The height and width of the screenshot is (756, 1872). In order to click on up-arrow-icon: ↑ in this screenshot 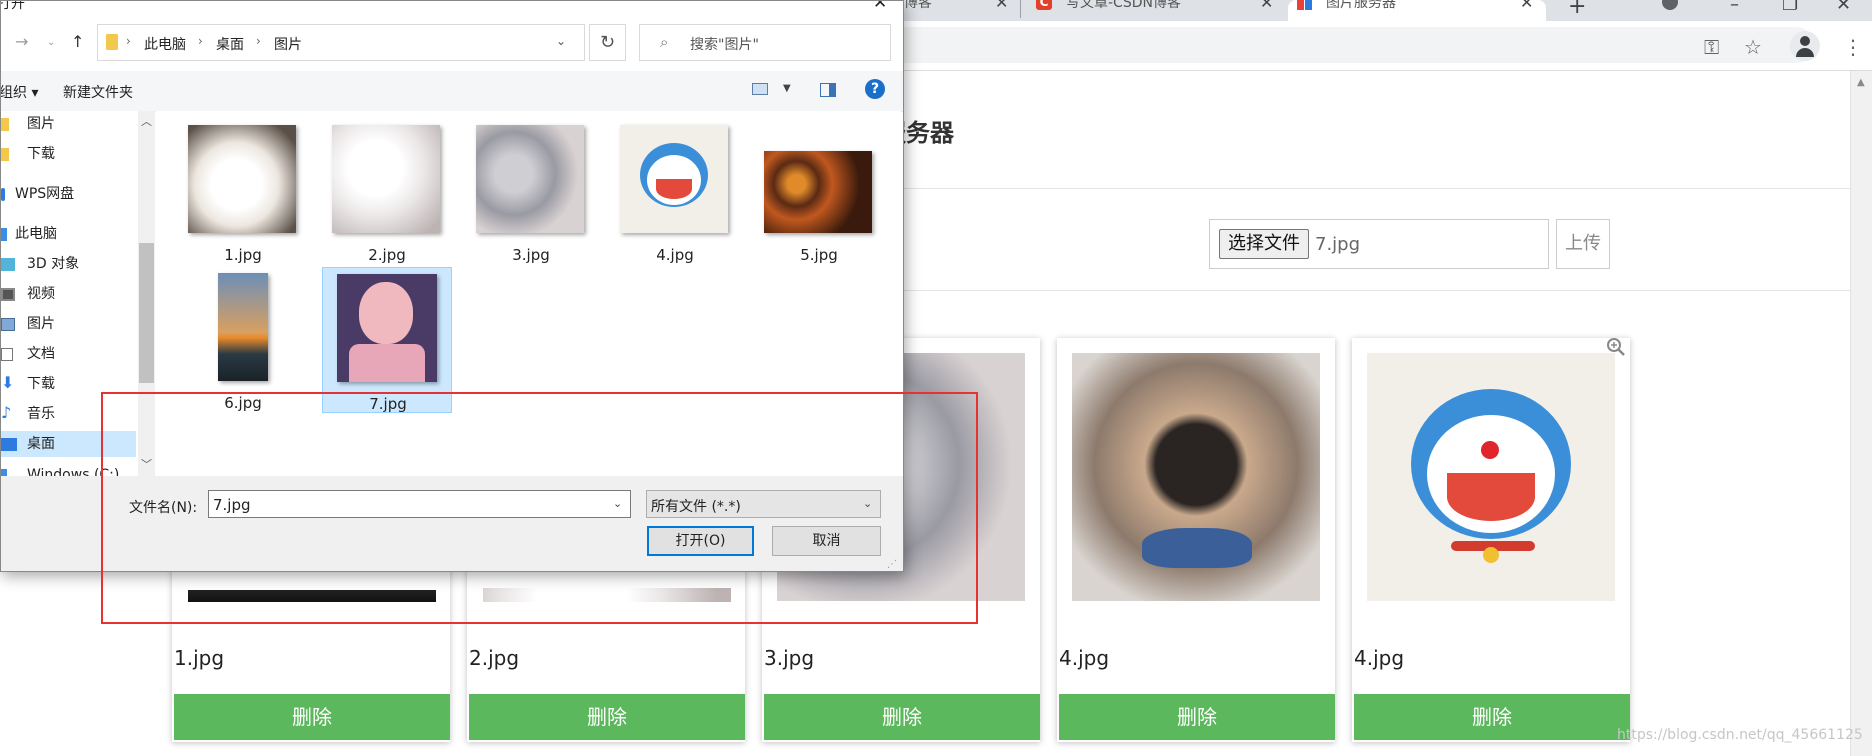, I will do `click(77, 41)`.